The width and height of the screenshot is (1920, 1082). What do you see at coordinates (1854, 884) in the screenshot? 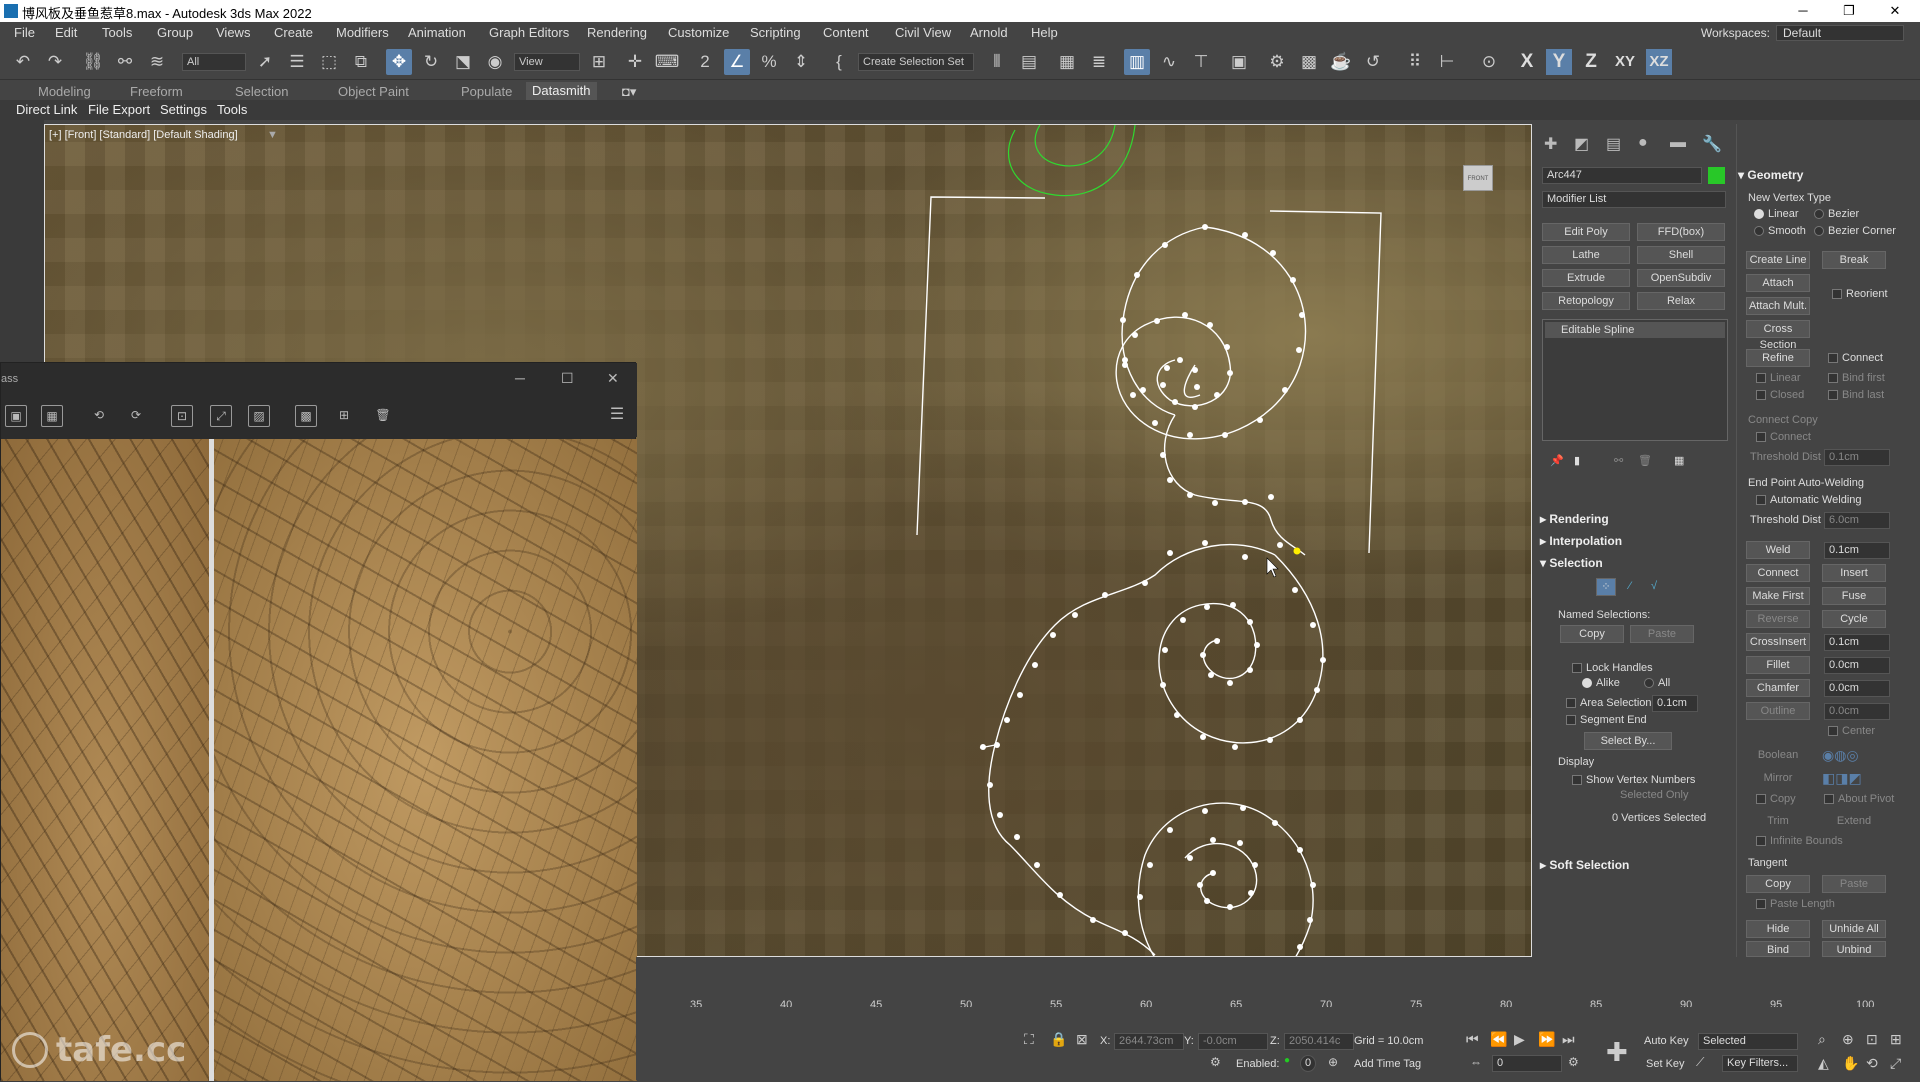
I see `tangent-paste-button: Paste` at bounding box center [1854, 884].